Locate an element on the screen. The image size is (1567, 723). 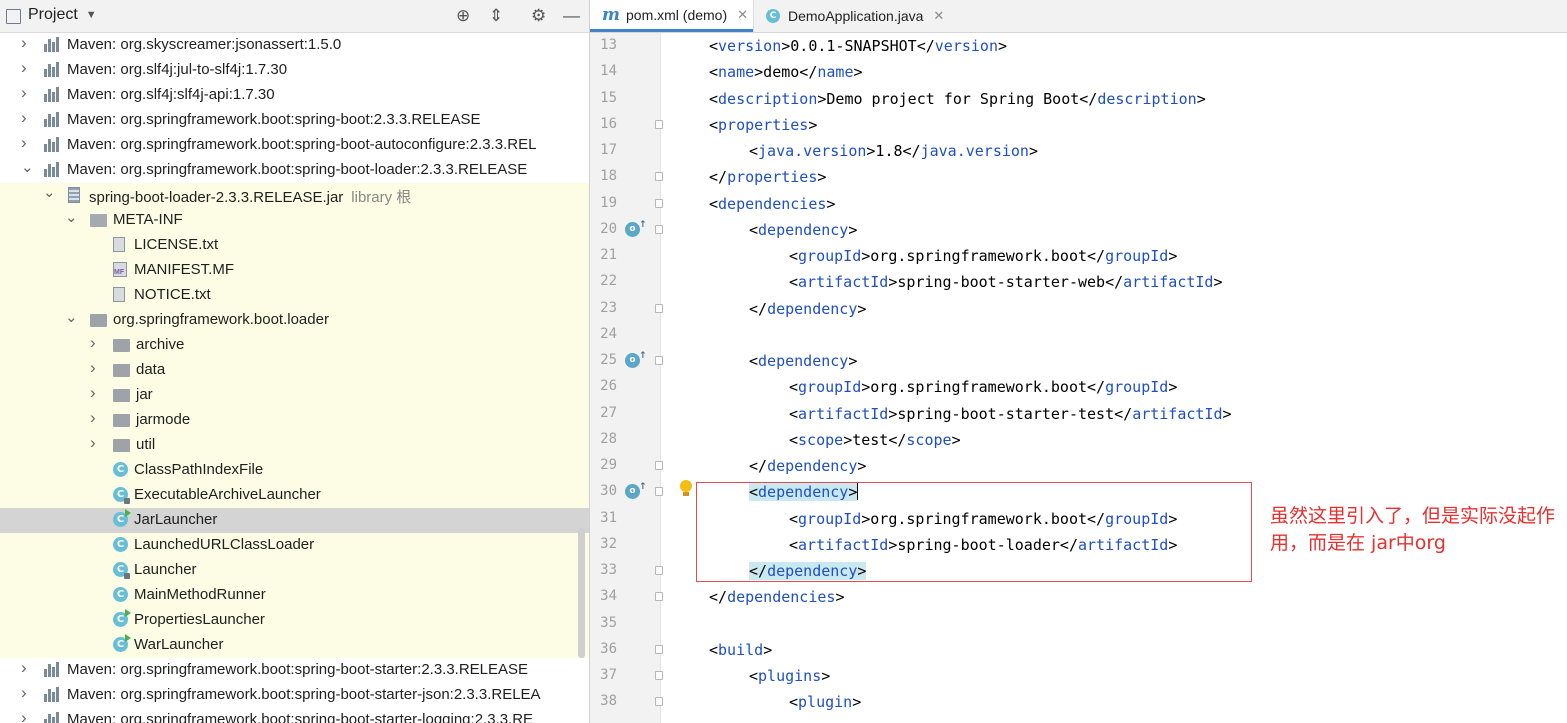
tree-node: ⌄ org.springframework.boot.loader is located at coordinates (294, 320).